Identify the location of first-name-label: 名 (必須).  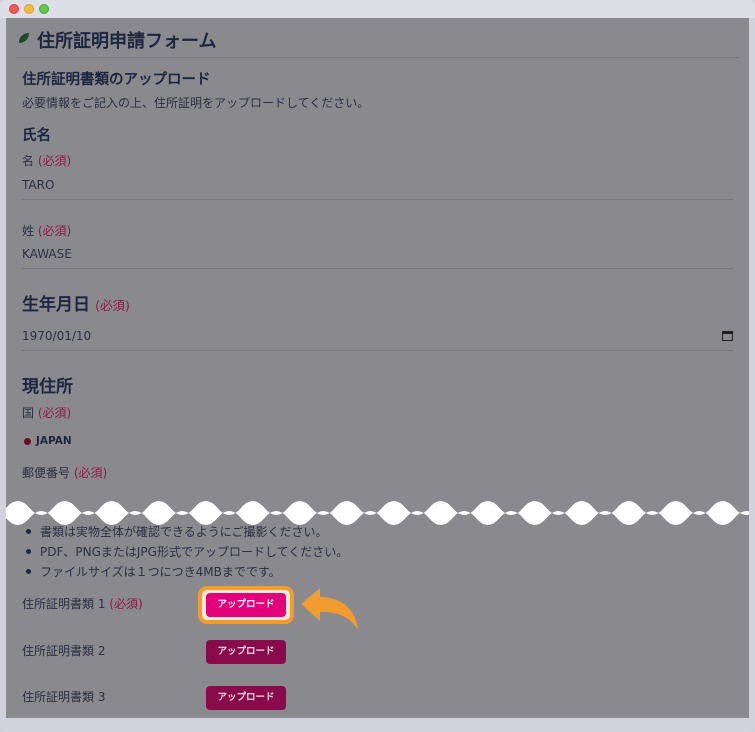
(47, 161).